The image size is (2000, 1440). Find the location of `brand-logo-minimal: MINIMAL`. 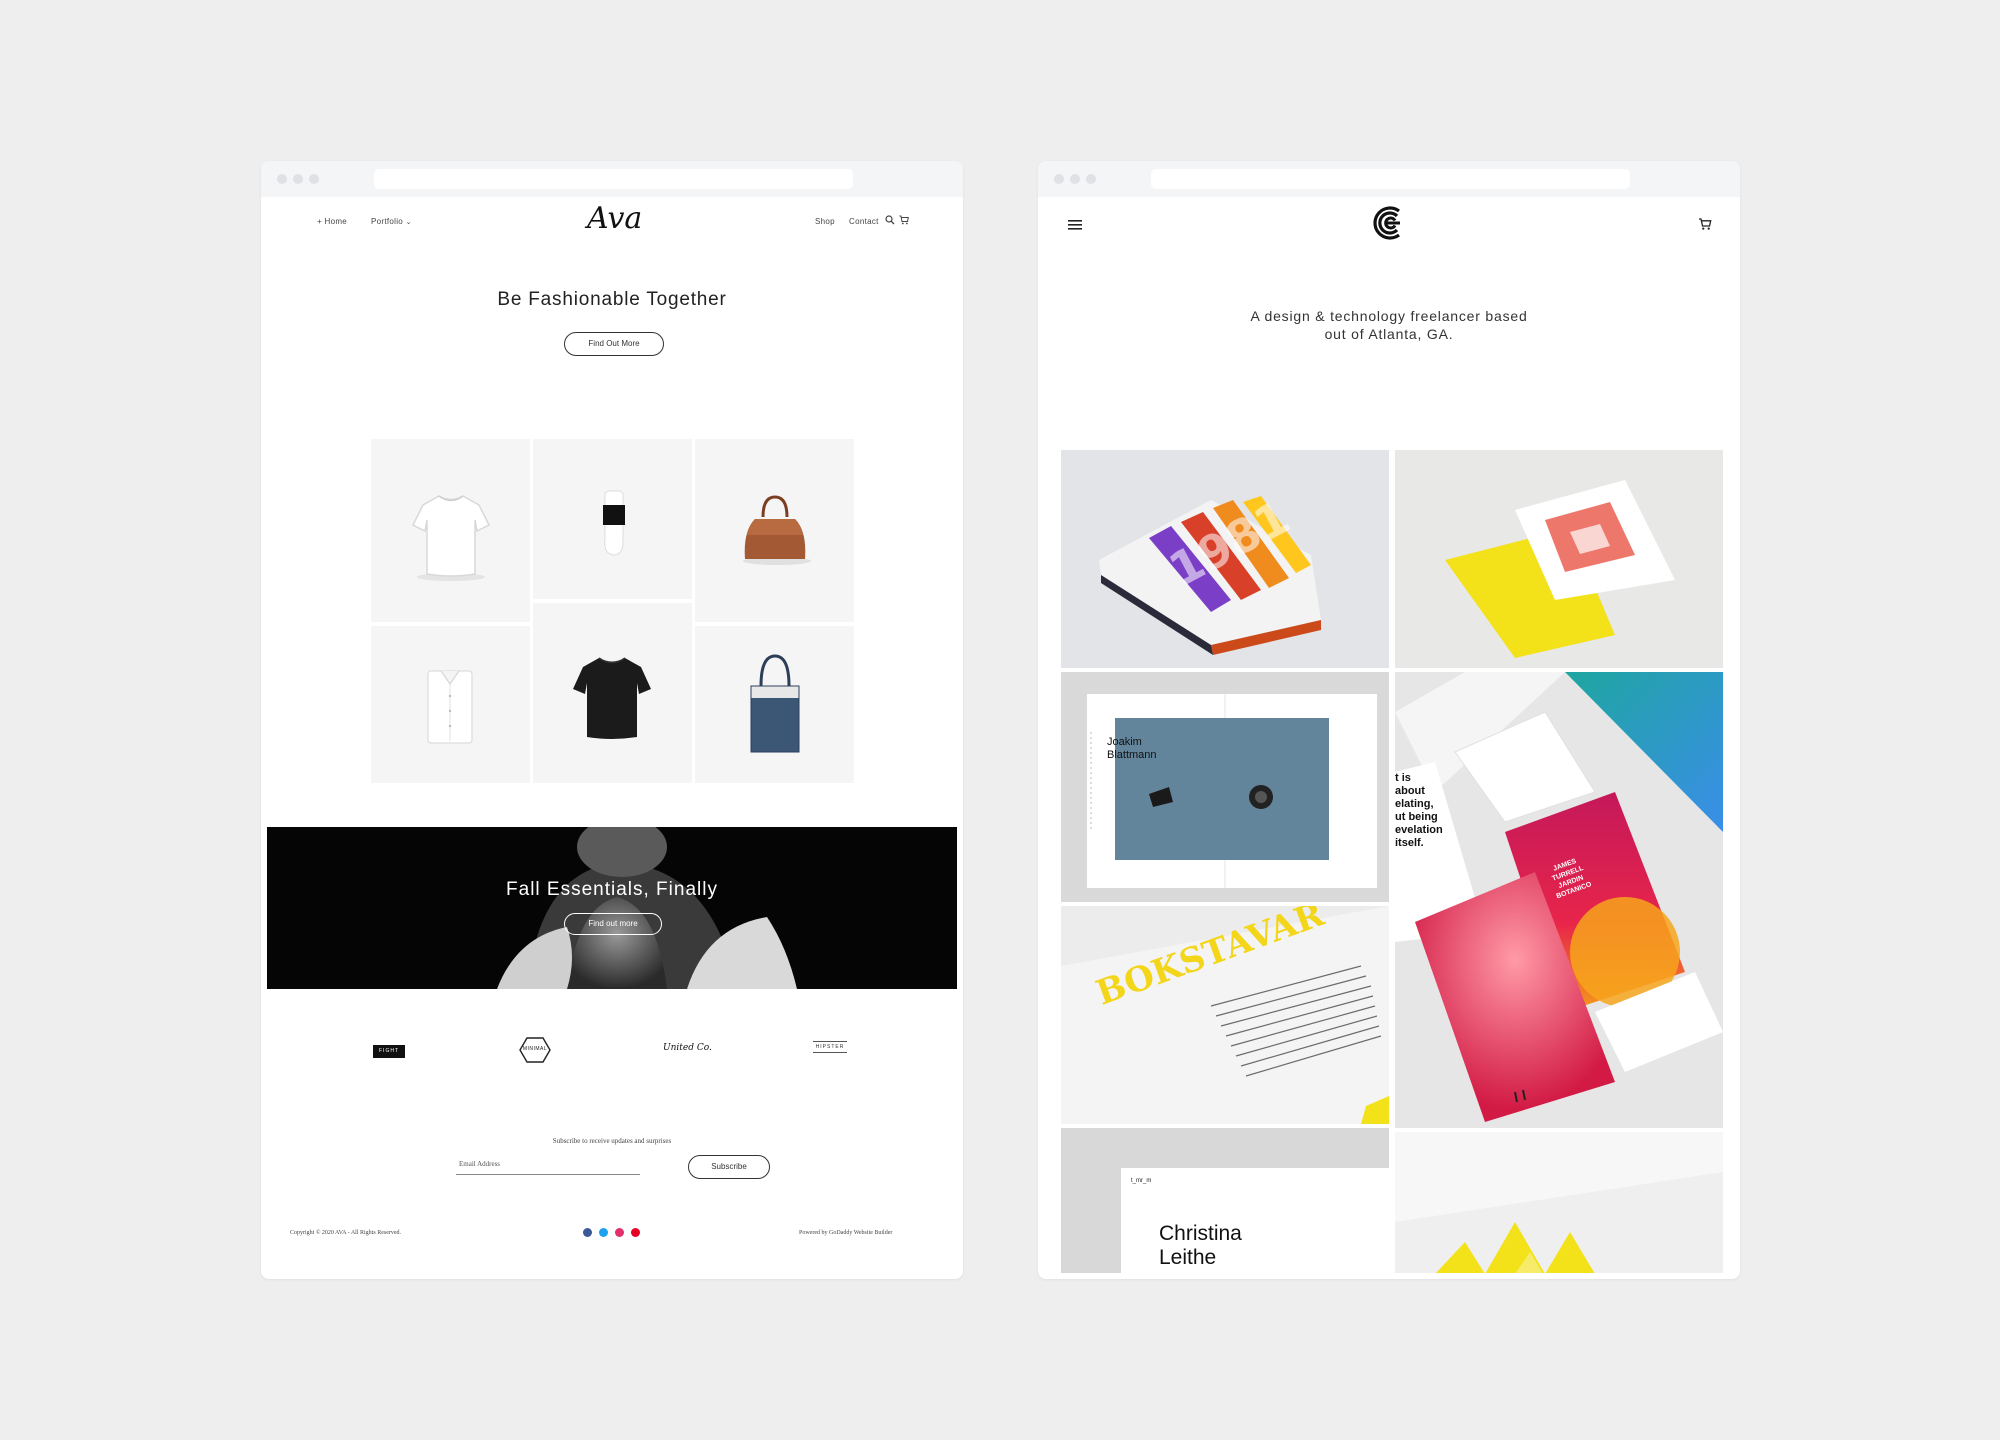

brand-logo-minimal: MINIMAL is located at coordinates (535, 1050).